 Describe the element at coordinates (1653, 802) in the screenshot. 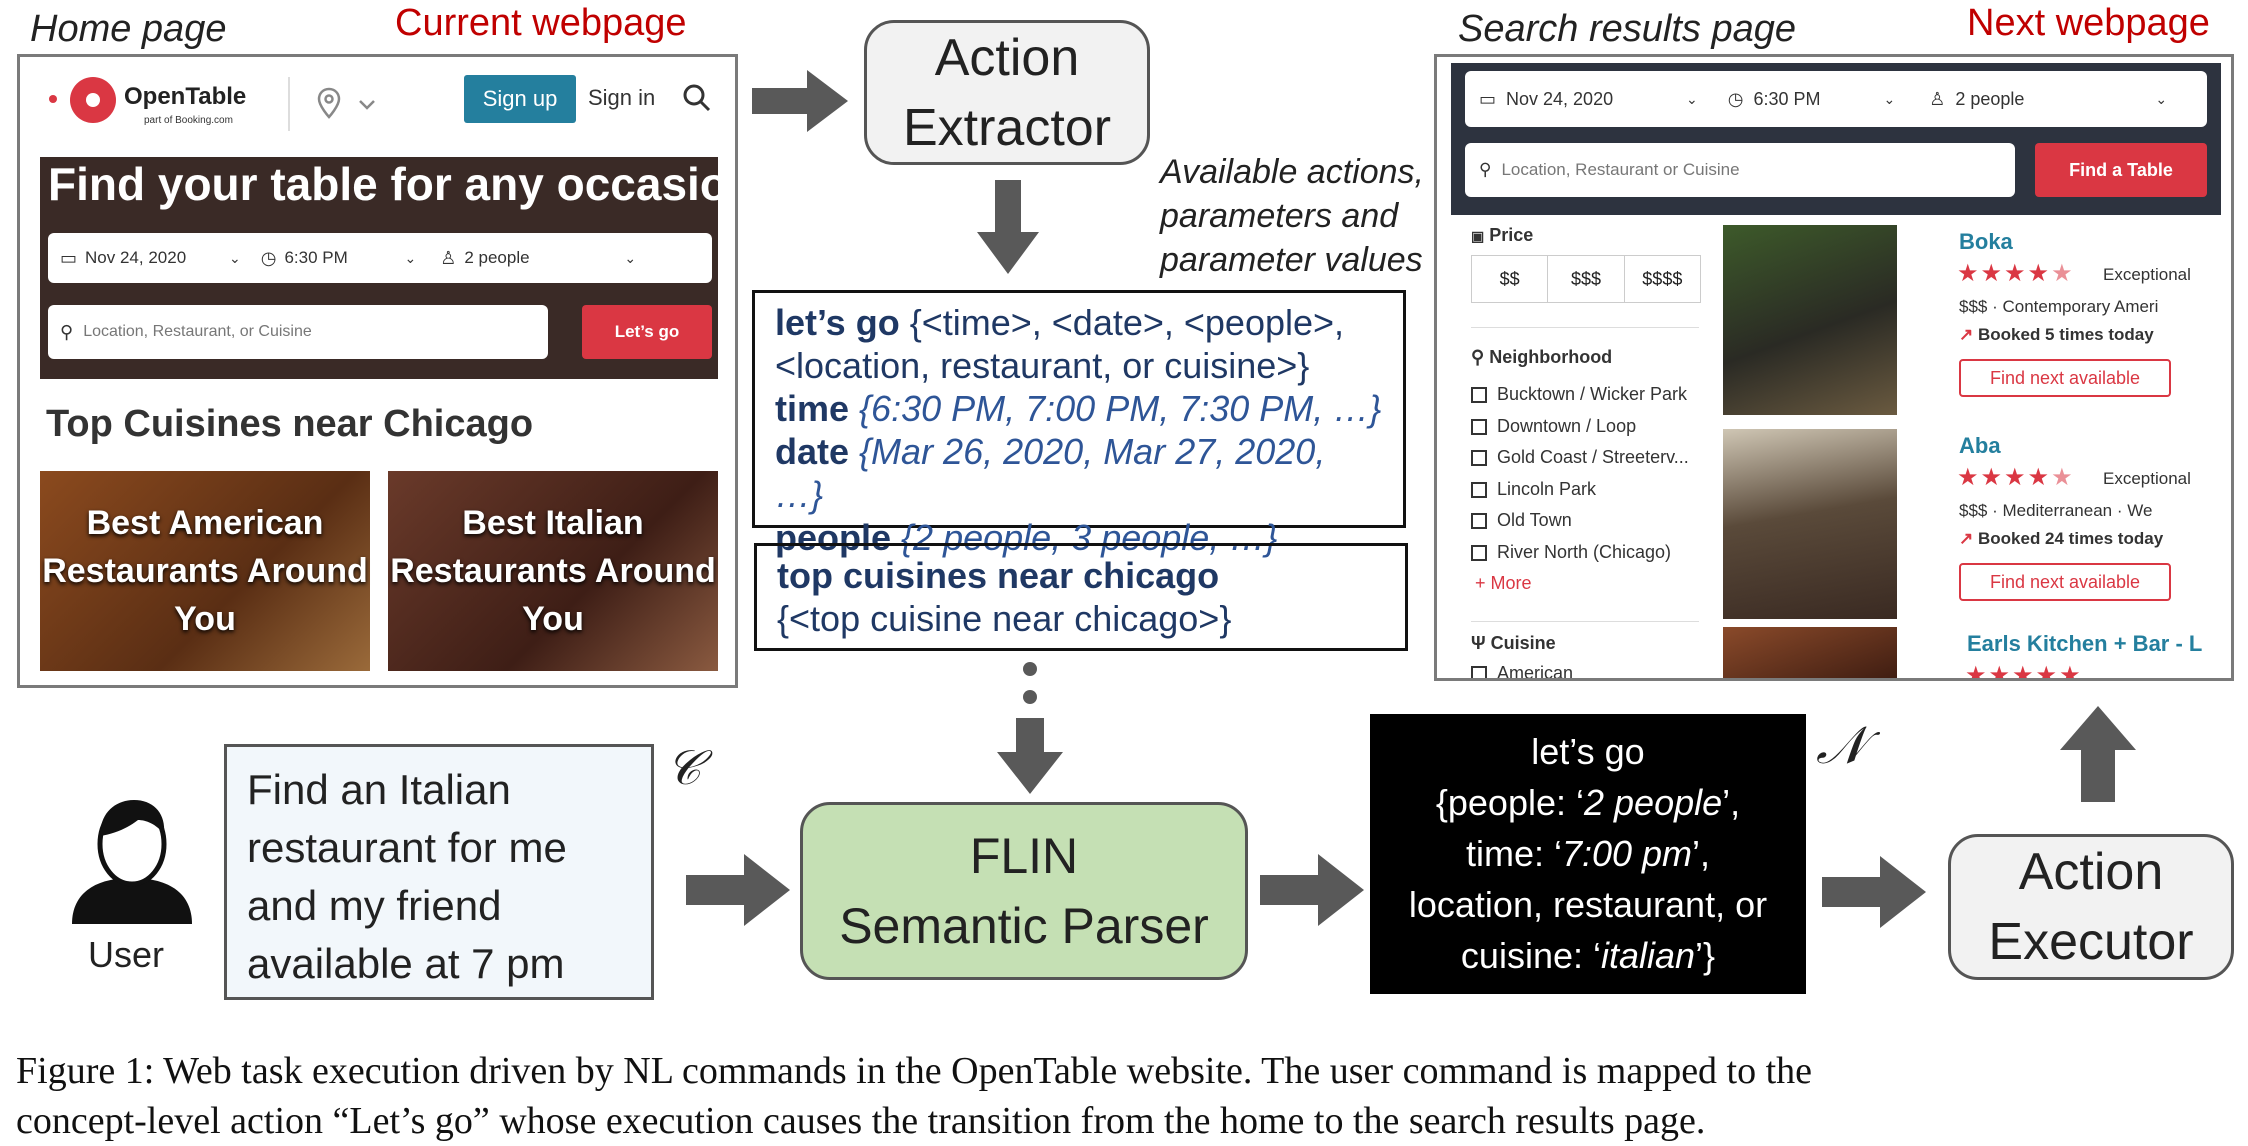

I see `output-value: 2 people` at that location.